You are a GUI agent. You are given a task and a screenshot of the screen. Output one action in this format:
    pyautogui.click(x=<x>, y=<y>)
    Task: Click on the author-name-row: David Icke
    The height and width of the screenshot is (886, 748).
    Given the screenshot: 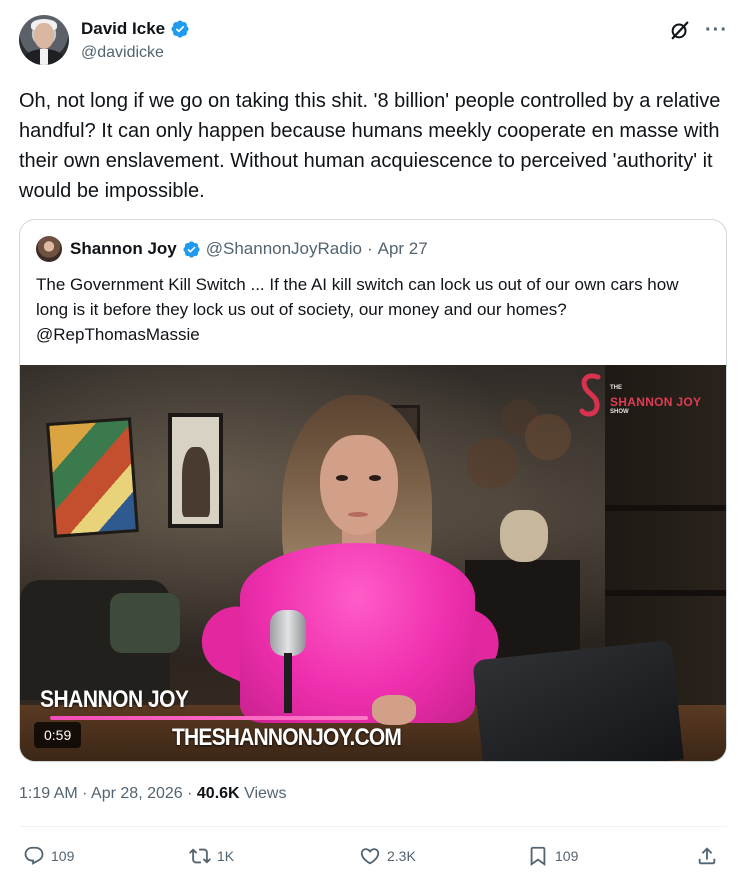 What is the action you would take?
    pyautogui.click(x=135, y=29)
    